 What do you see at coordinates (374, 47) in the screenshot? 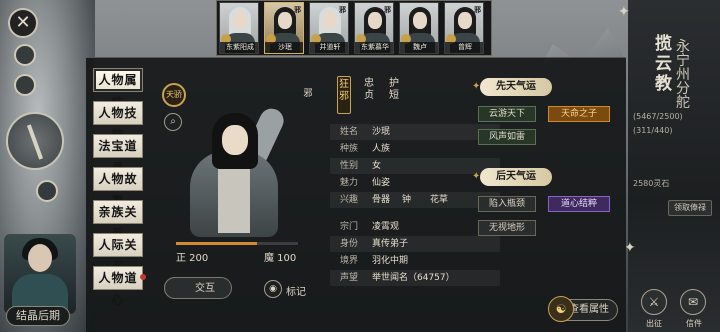
I see `character-name: 东紫慕华` at bounding box center [374, 47].